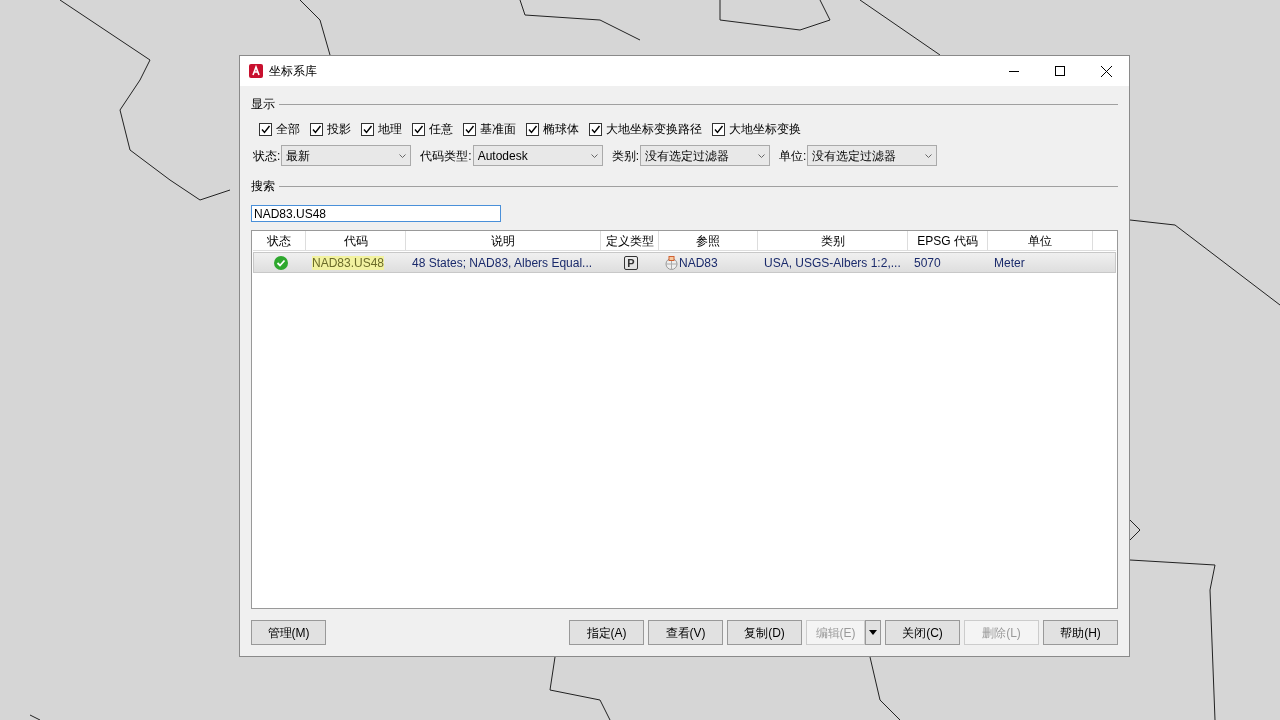  I want to click on section-label: 显示, so click(263, 104).